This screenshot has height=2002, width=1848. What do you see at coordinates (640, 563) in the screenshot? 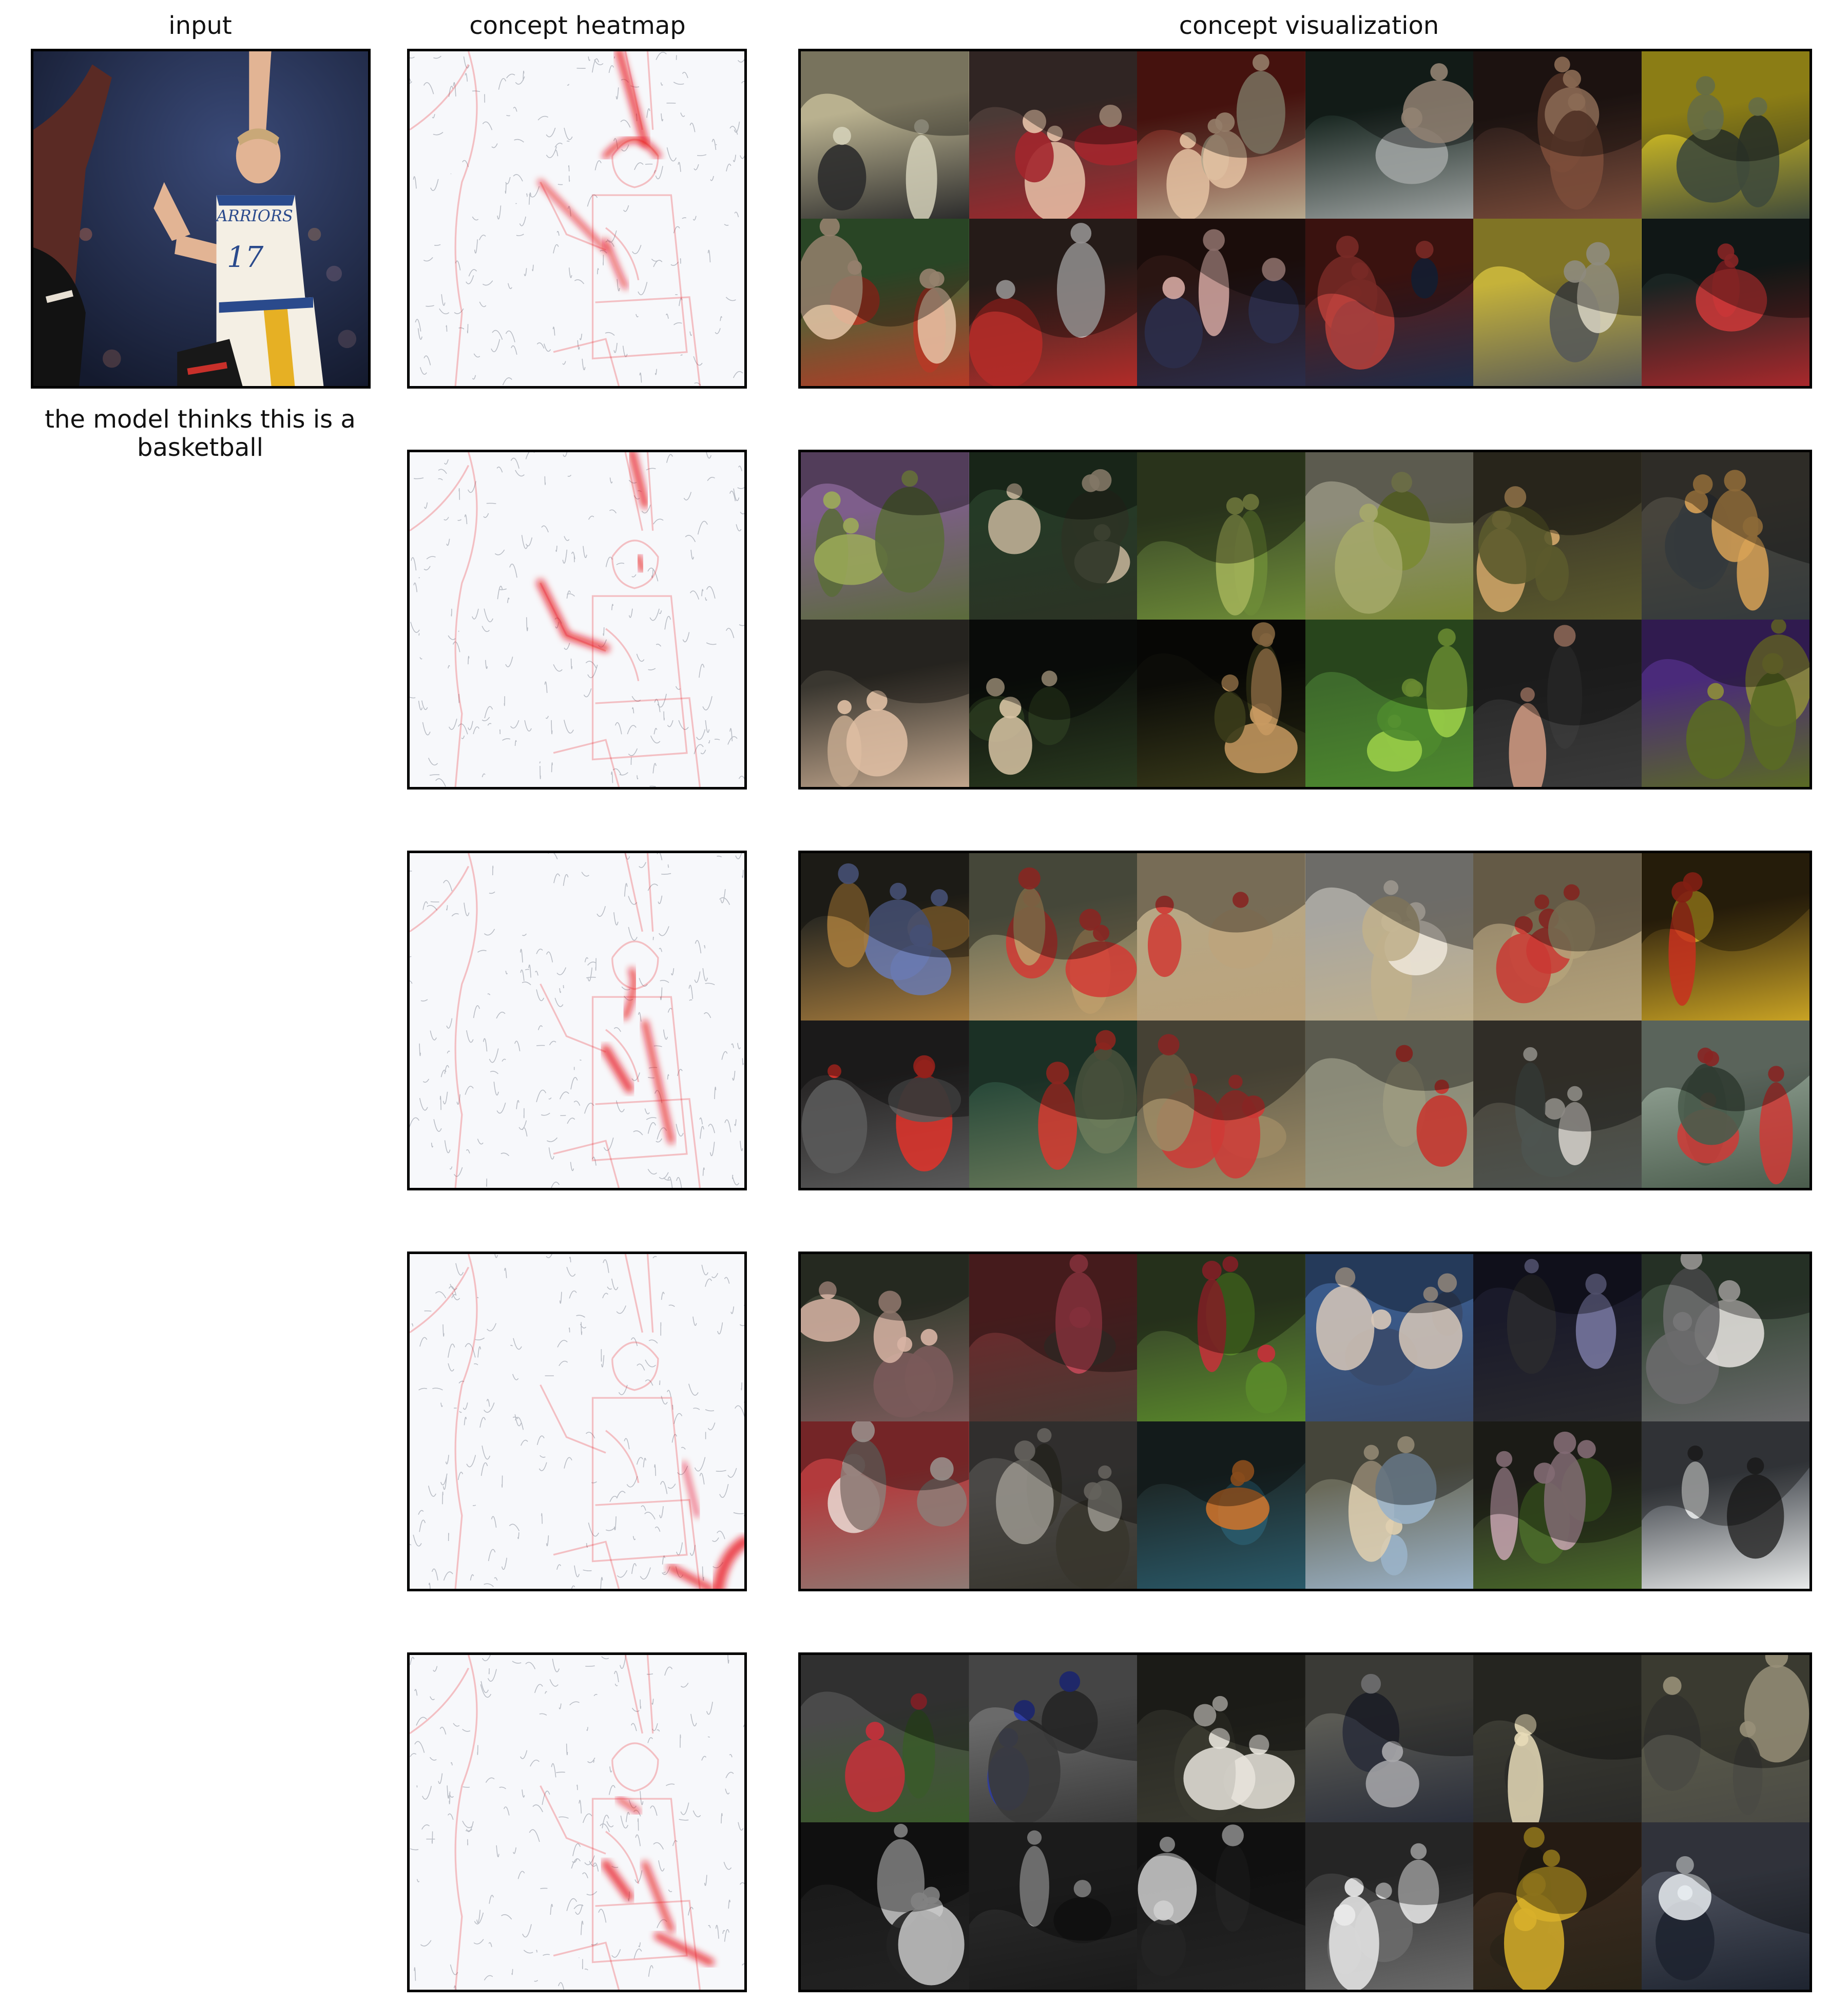
I see `heat-hotspot` at bounding box center [640, 563].